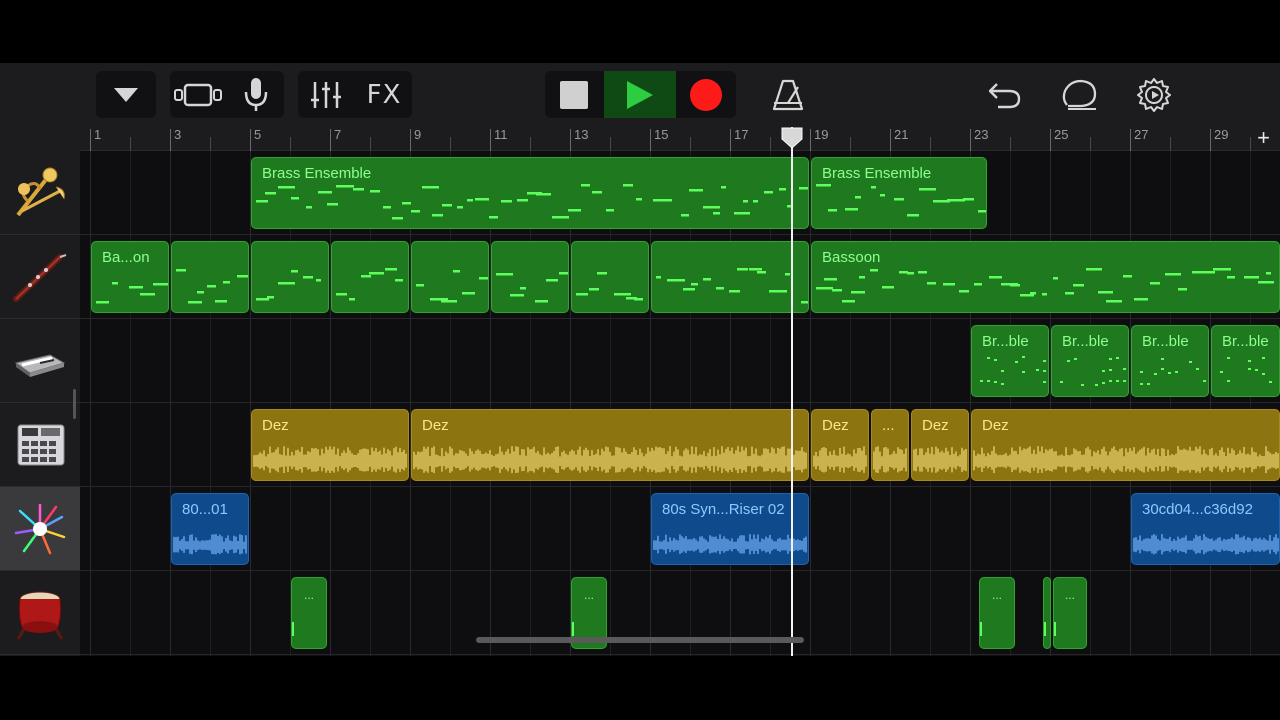  What do you see at coordinates (792, 391) in the screenshot?
I see `playhead-line` at bounding box center [792, 391].